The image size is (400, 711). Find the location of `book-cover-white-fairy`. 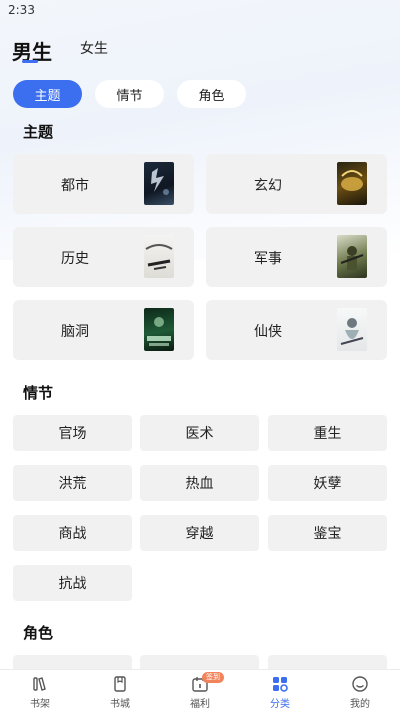

book-cover-white-fairy is located at coordinates (352, 329).